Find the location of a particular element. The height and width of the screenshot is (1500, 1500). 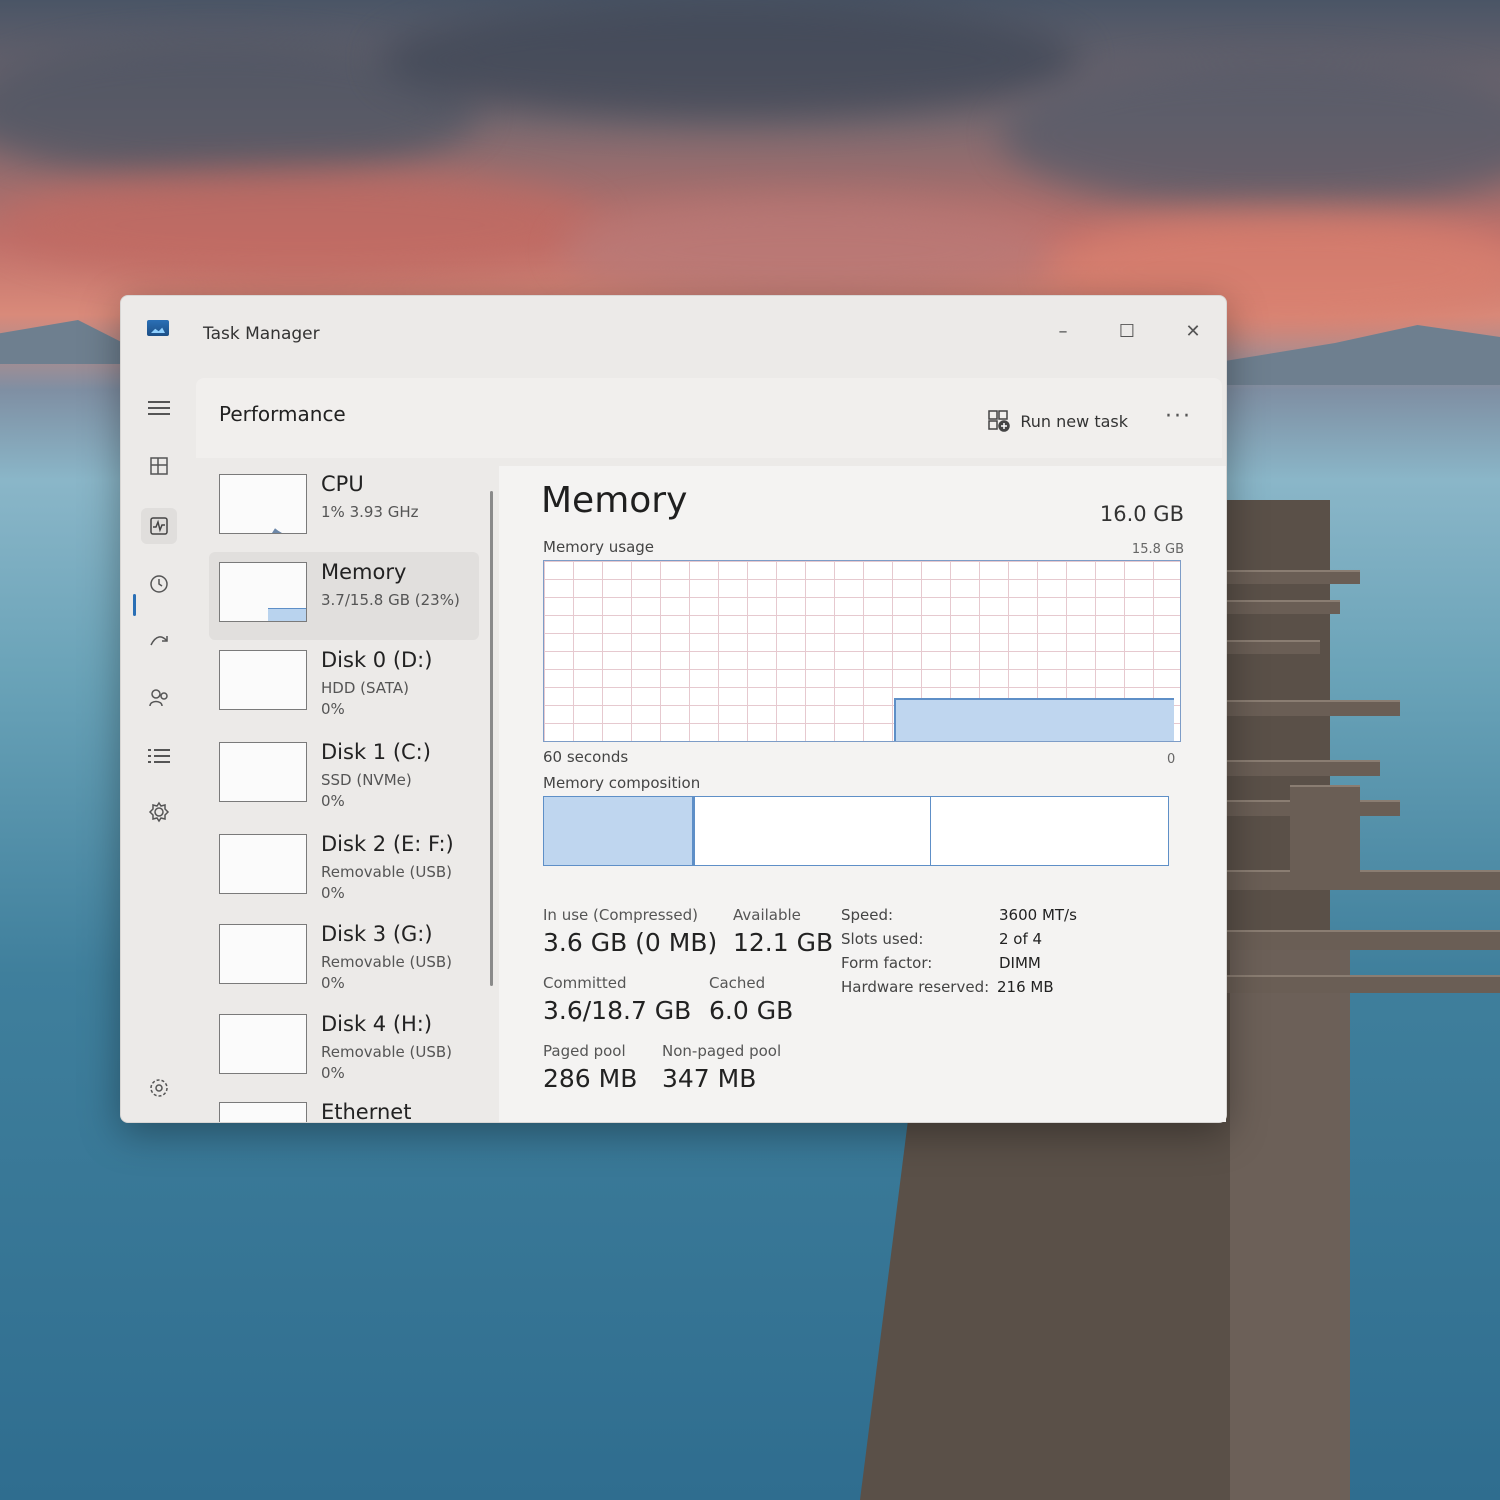

resource-list-scrollbar is located at coordinates (491, 738).